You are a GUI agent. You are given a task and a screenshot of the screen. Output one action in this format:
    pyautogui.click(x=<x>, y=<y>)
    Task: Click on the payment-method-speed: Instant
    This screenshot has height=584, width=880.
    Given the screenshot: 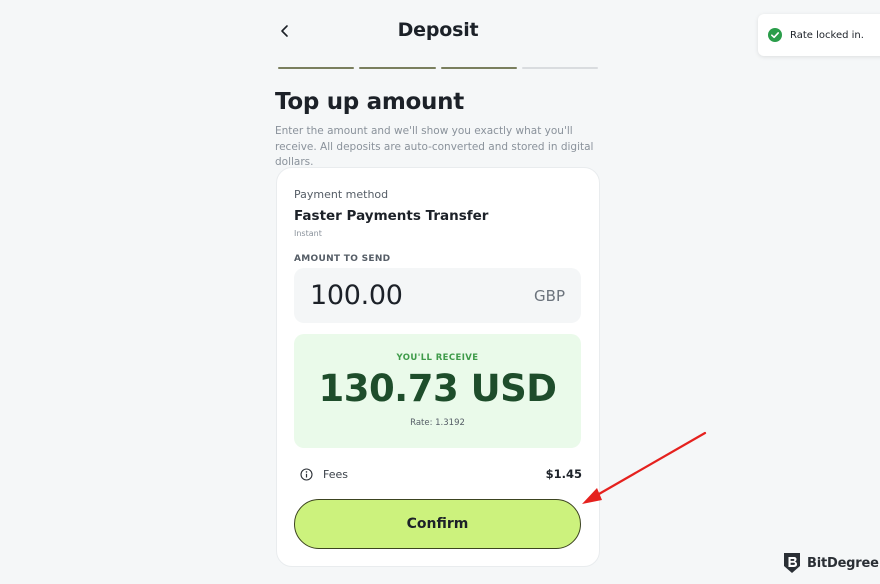 What is the action you would take?
    pyautogui.click(x=308, y=233)
    